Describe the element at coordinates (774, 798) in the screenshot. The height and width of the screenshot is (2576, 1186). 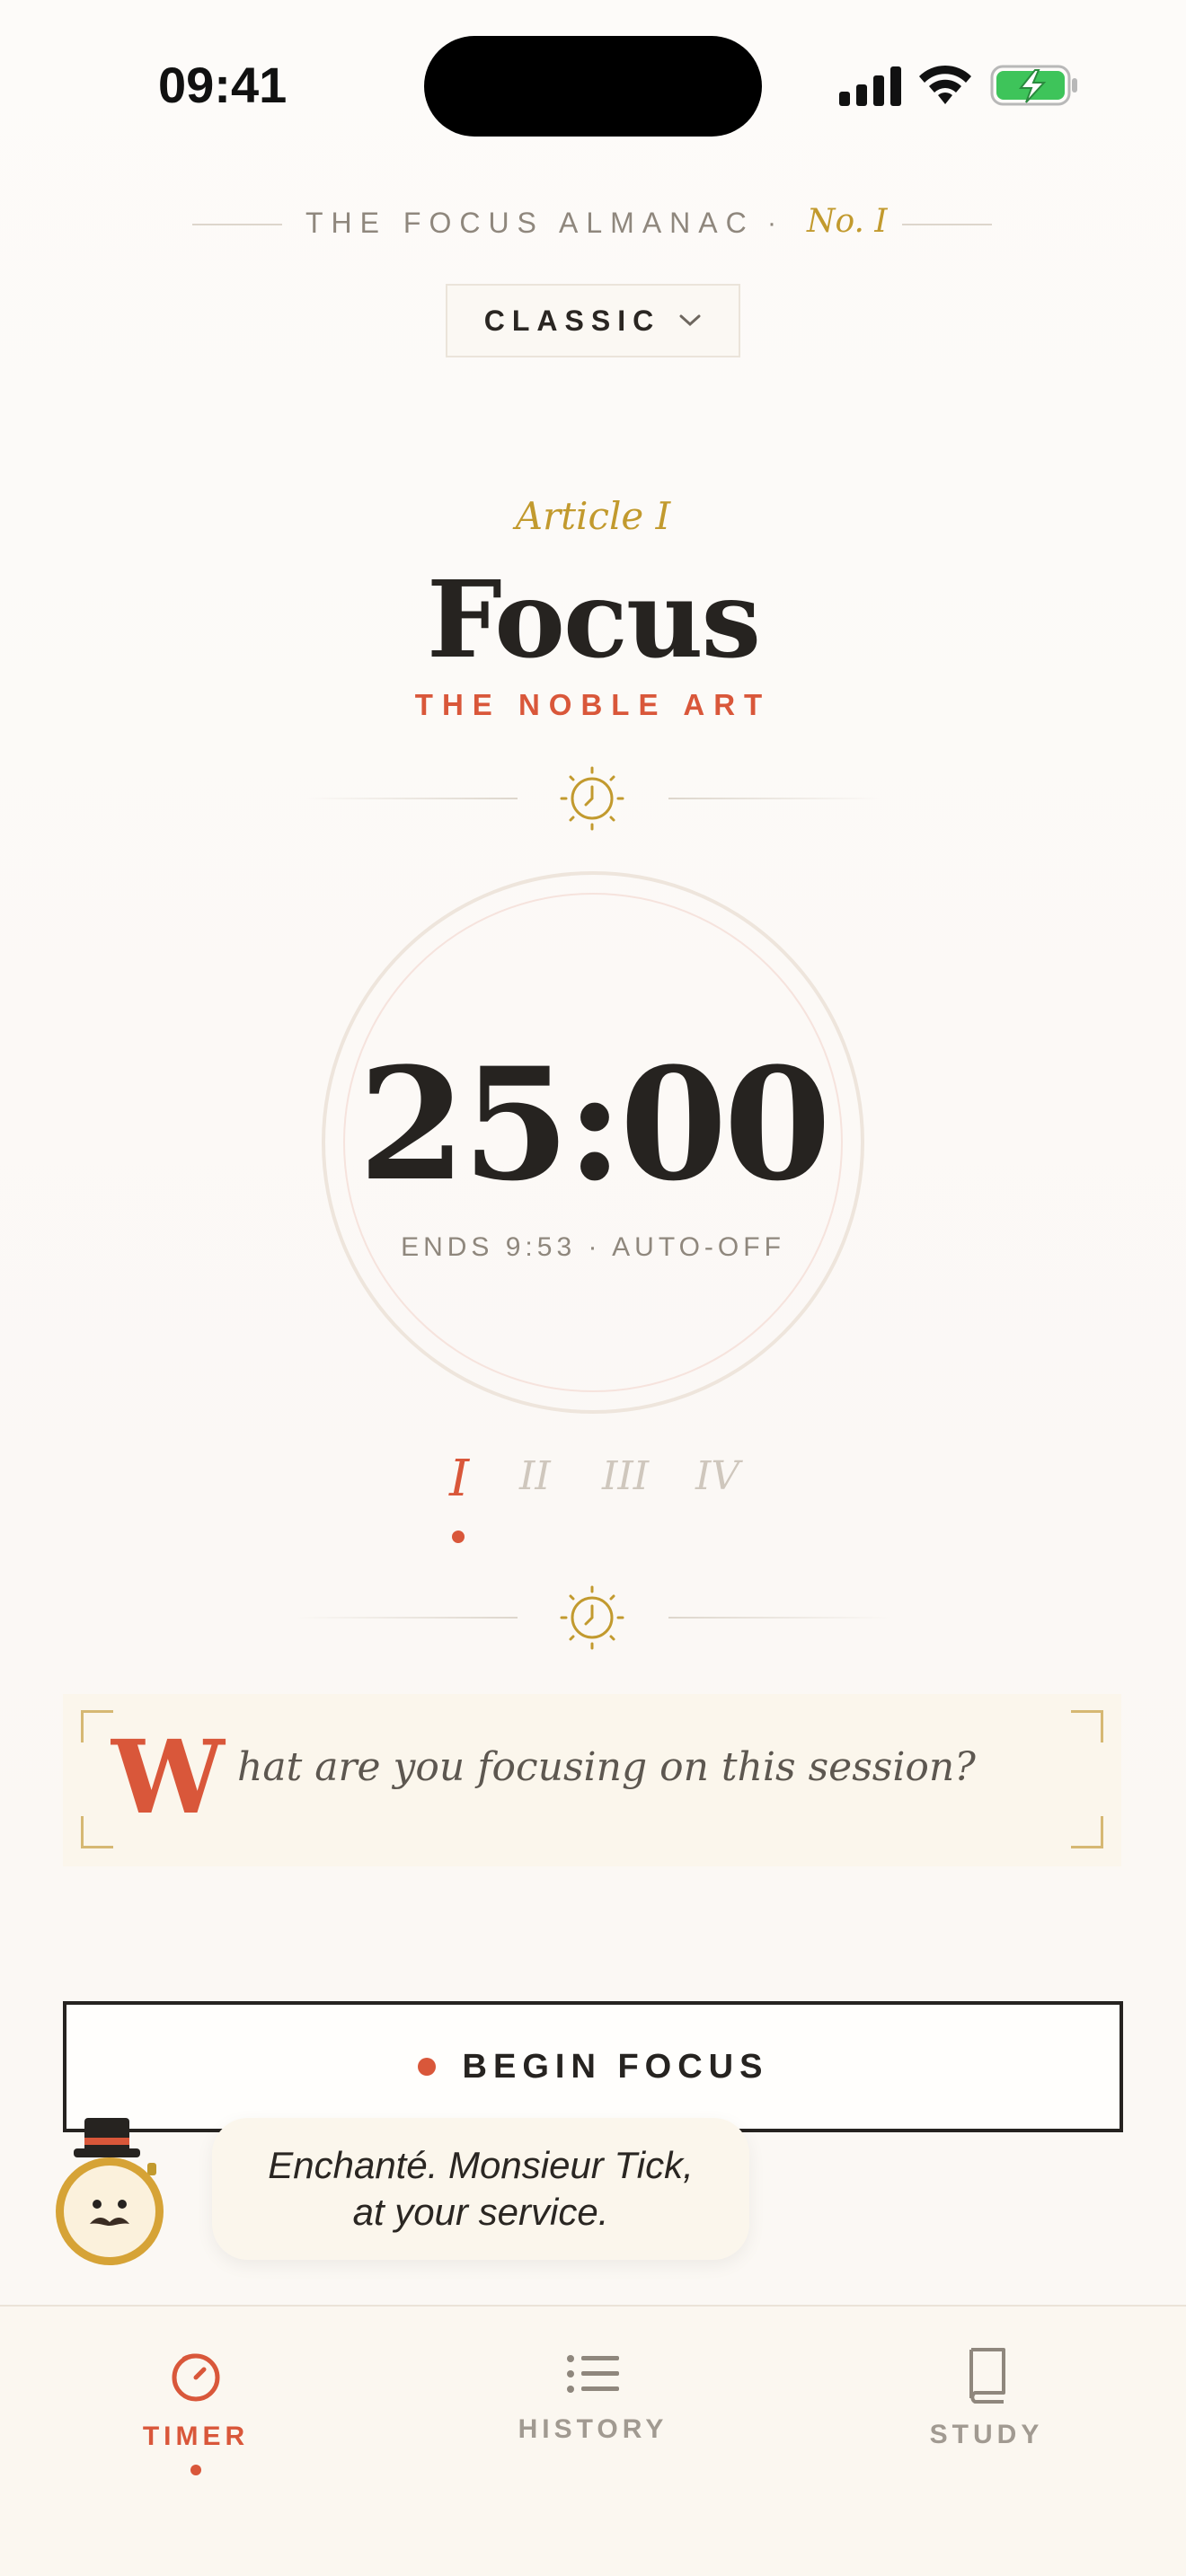
I see `ornament-rule-right` at that location.